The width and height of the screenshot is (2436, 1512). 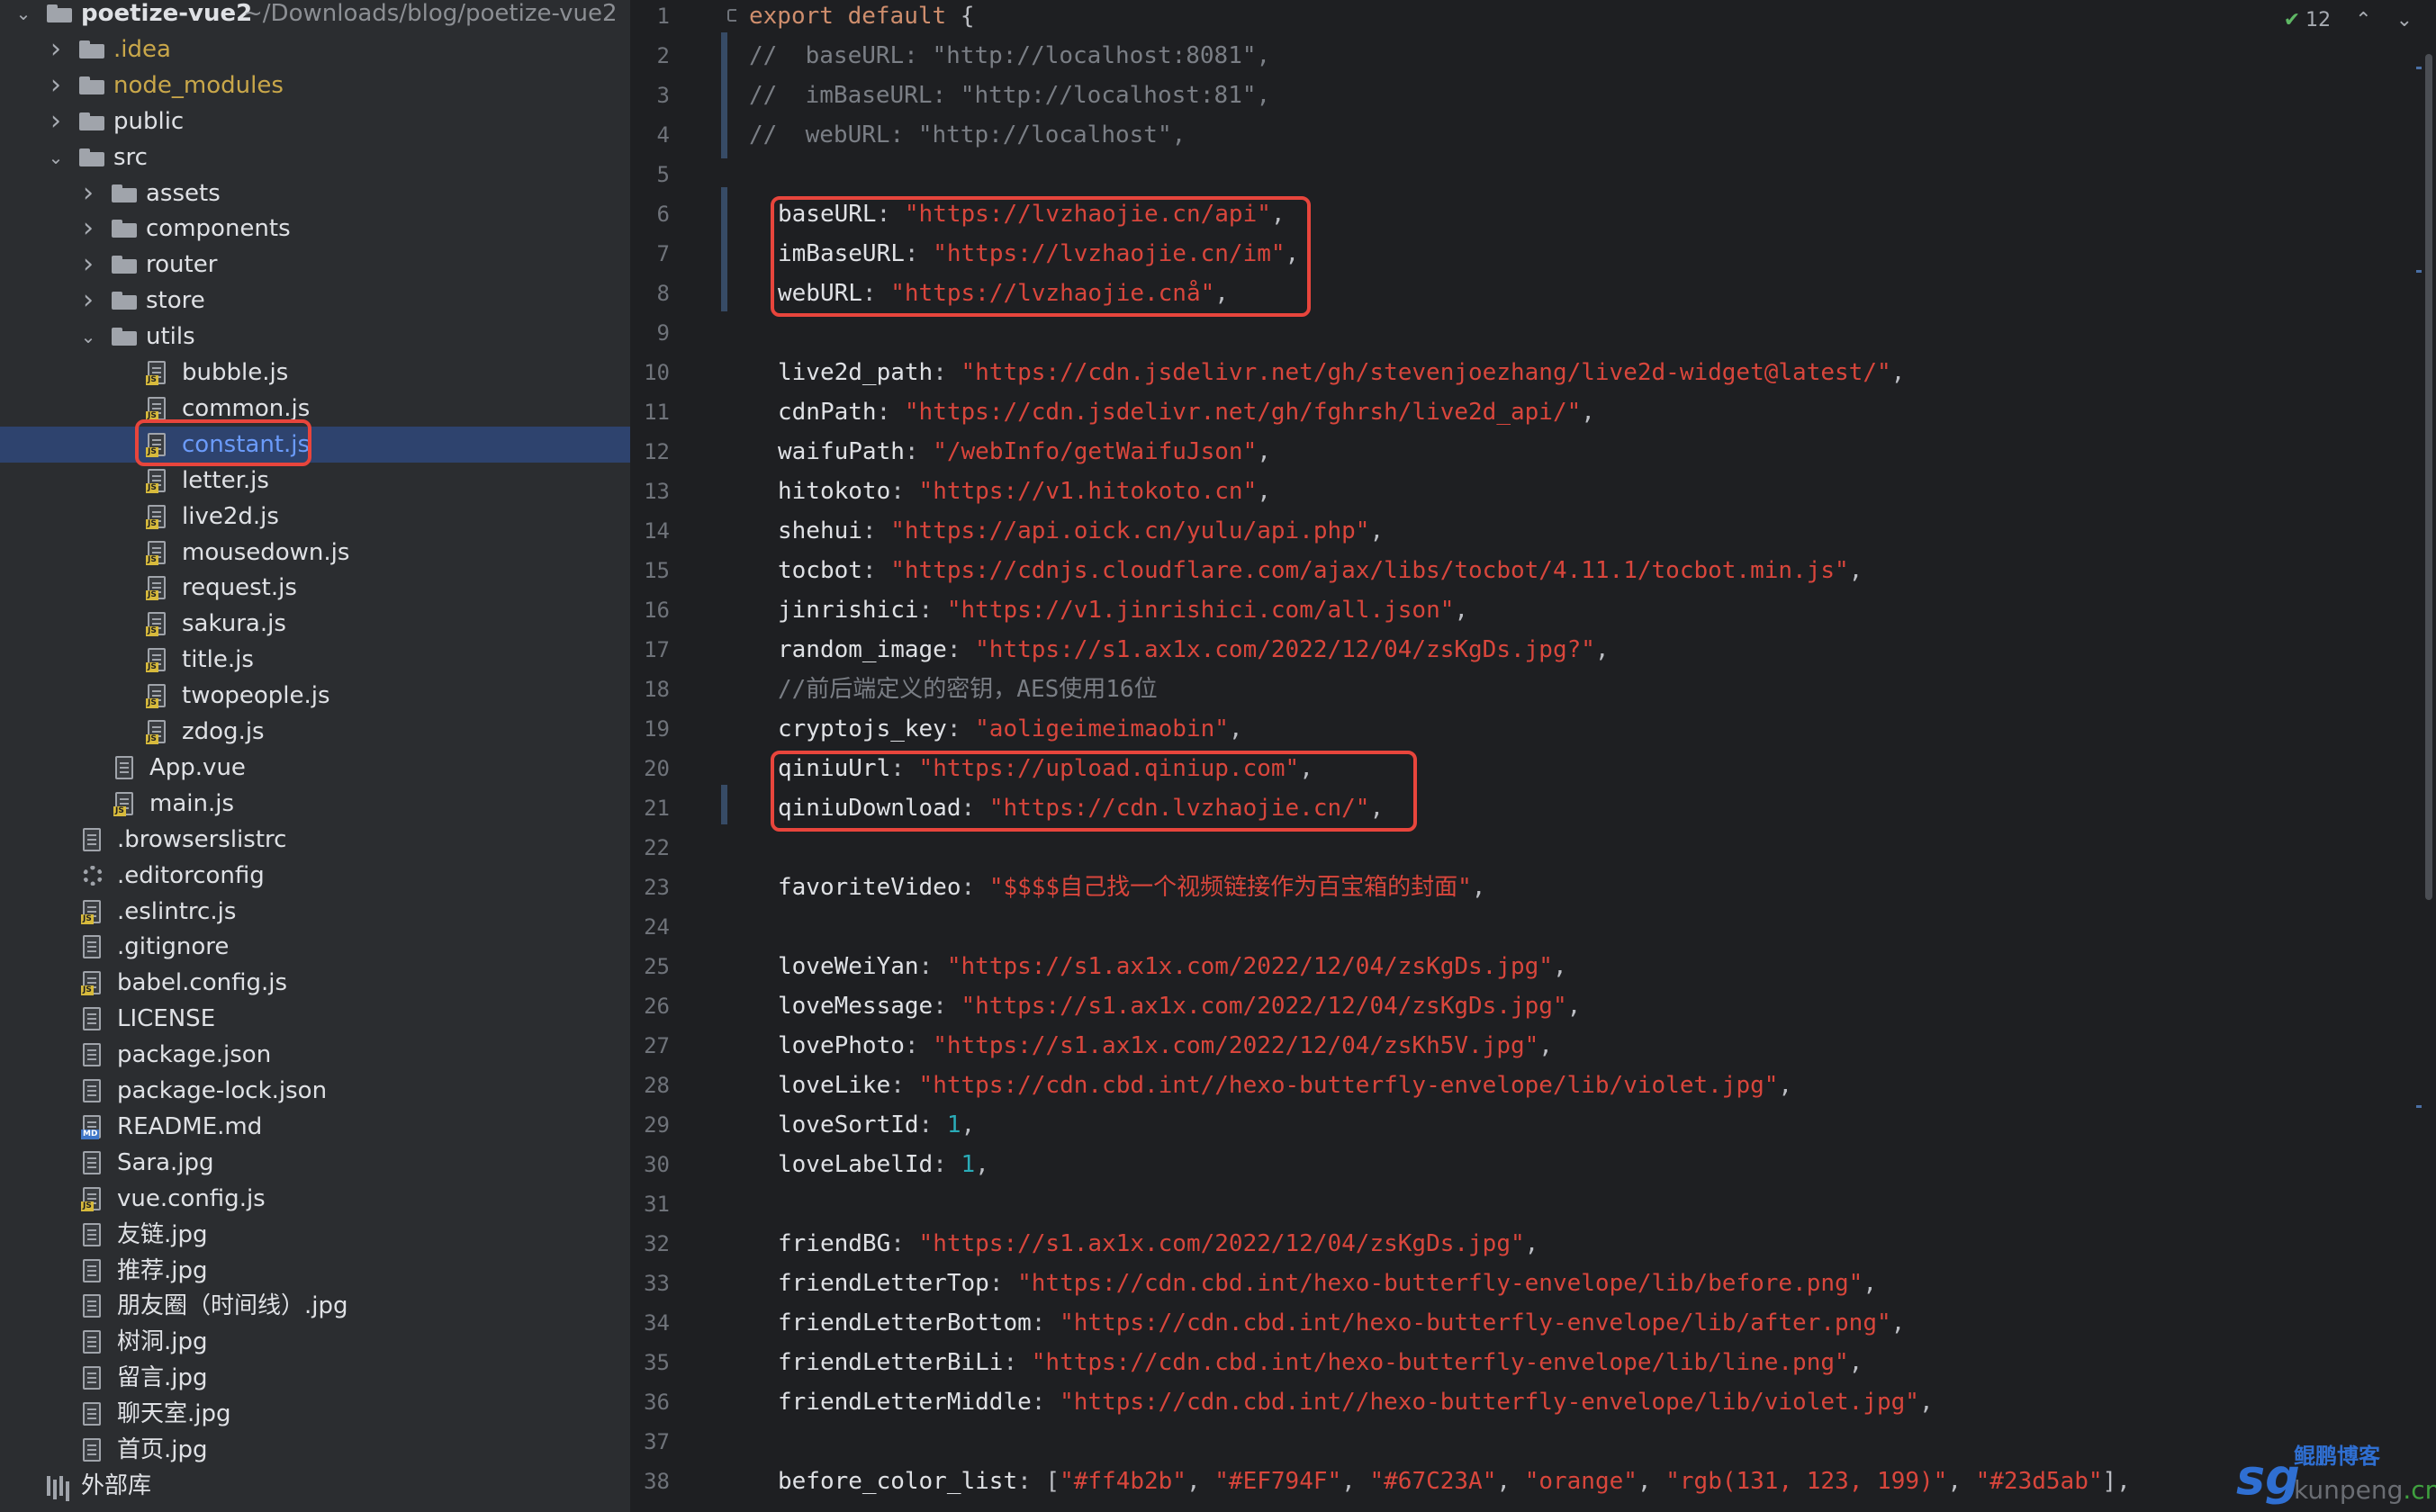 What do you see at coordinates (315, 553) in the screenshot?
I see `tree-item: mousedown.js` at bounding box center [315, 553].